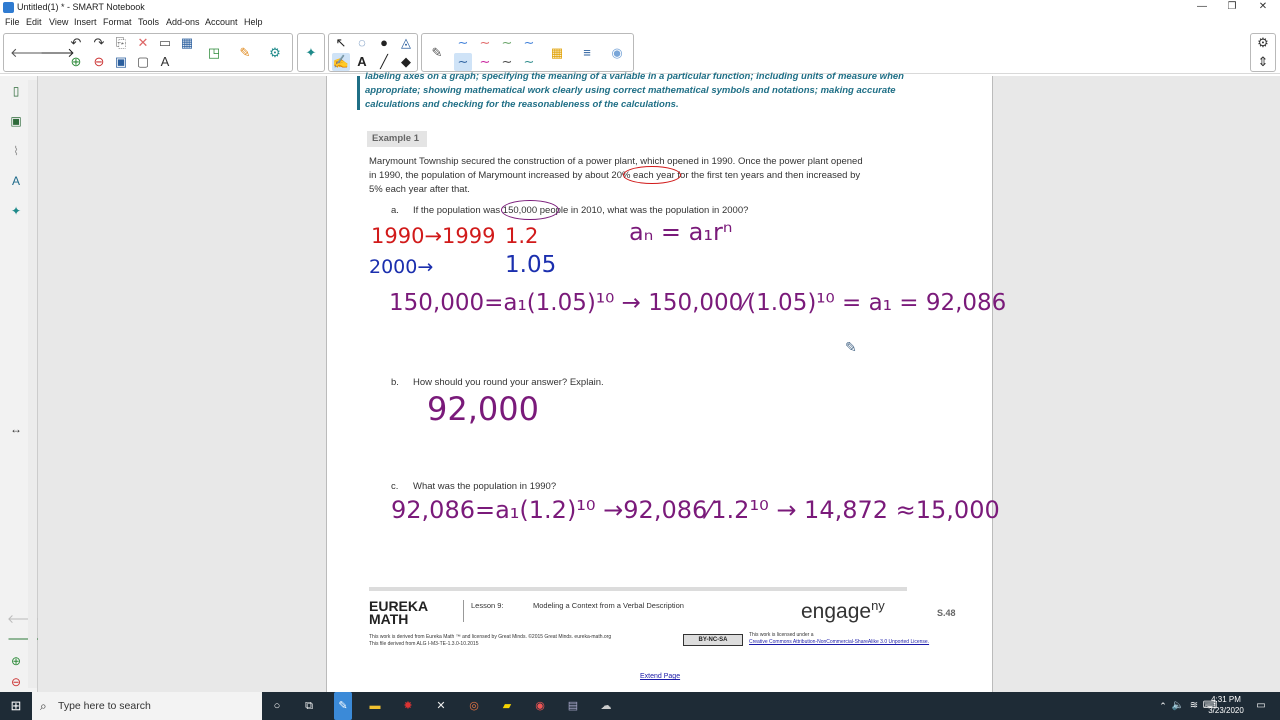  Describe the element at coordinates (8, 7) in the screenshot. I see `smart-notebook-icon` at that location.